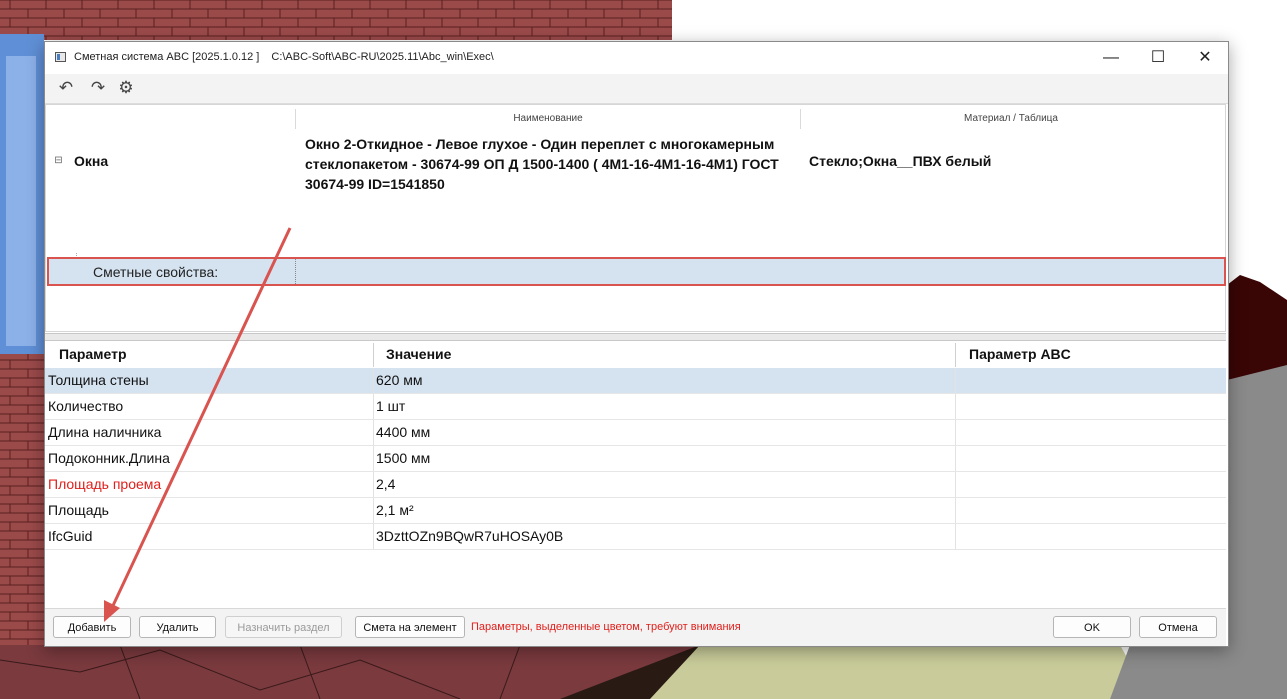 Image resolution: width=1287 pixels, height=699 pixels. Describe the element at coordinates (635, 485) in the screenshot. I see `table-row: Площадь проема 2,4` at that location.